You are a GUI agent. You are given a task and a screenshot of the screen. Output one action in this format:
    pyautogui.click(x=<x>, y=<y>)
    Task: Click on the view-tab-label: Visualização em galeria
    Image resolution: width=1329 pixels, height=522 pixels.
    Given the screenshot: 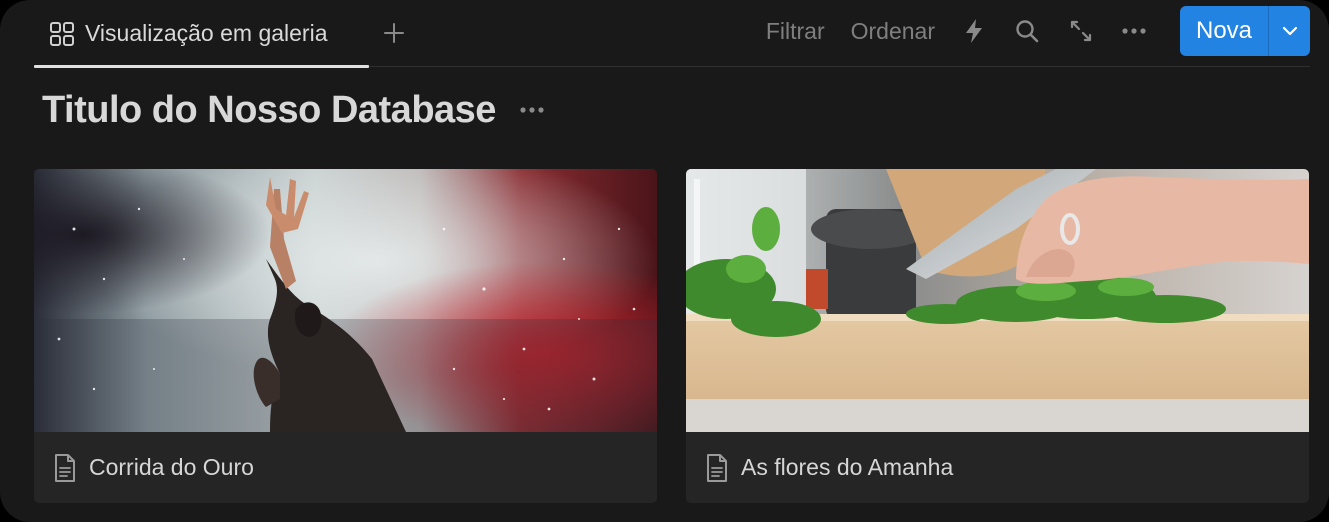 What is the action you would take?
    pyautogui.click(x=206, y=33)
    